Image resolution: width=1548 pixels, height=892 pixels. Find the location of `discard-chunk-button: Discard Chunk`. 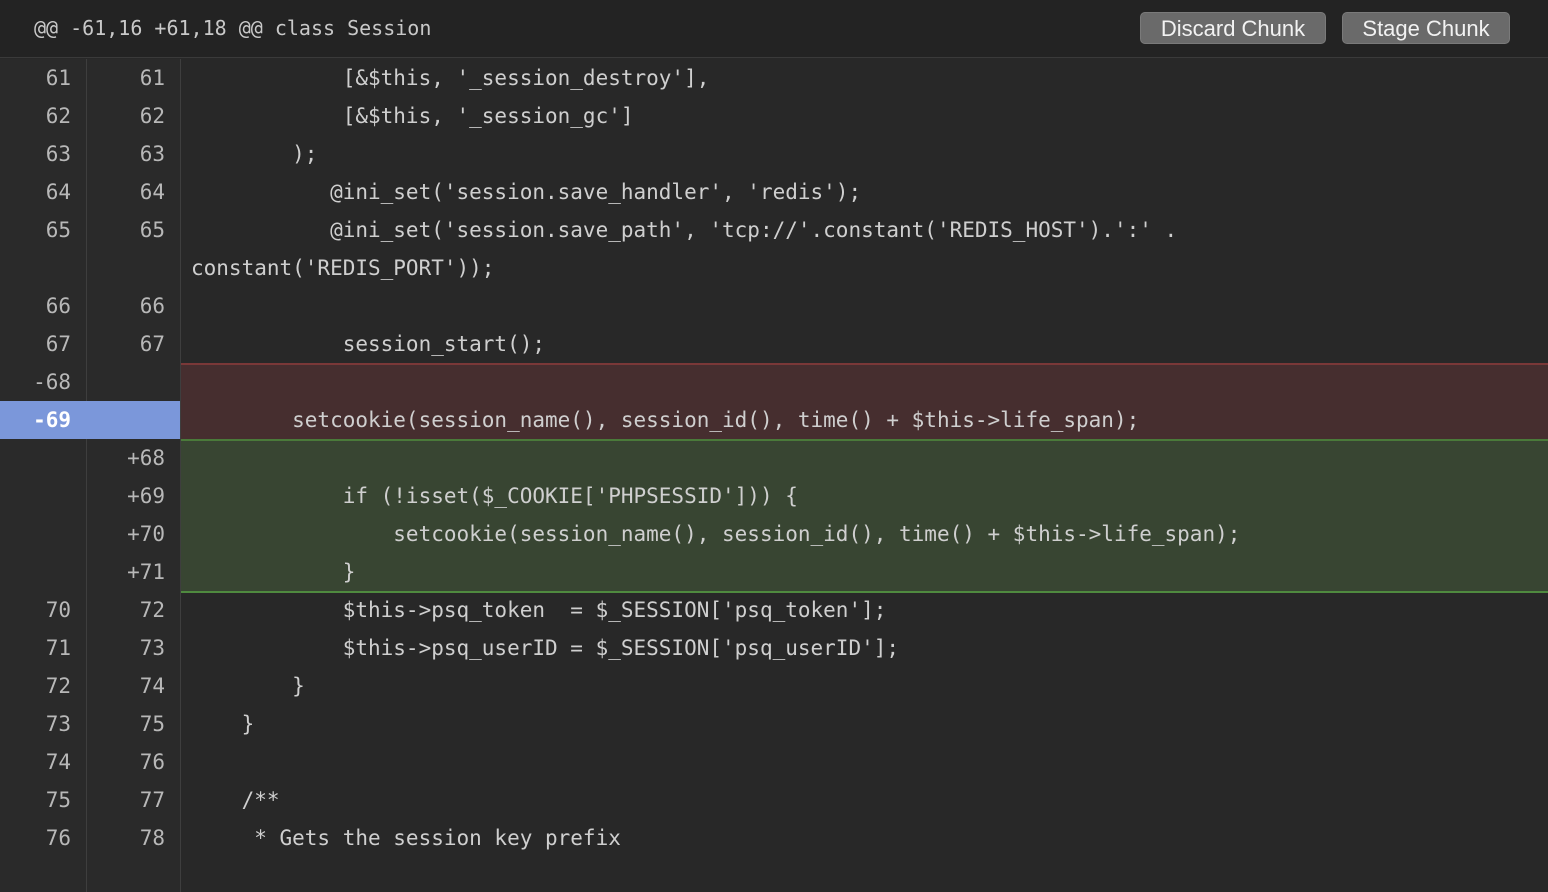

discard-chunk-button: Discard Chunk is located at coordinates (1233, 28).